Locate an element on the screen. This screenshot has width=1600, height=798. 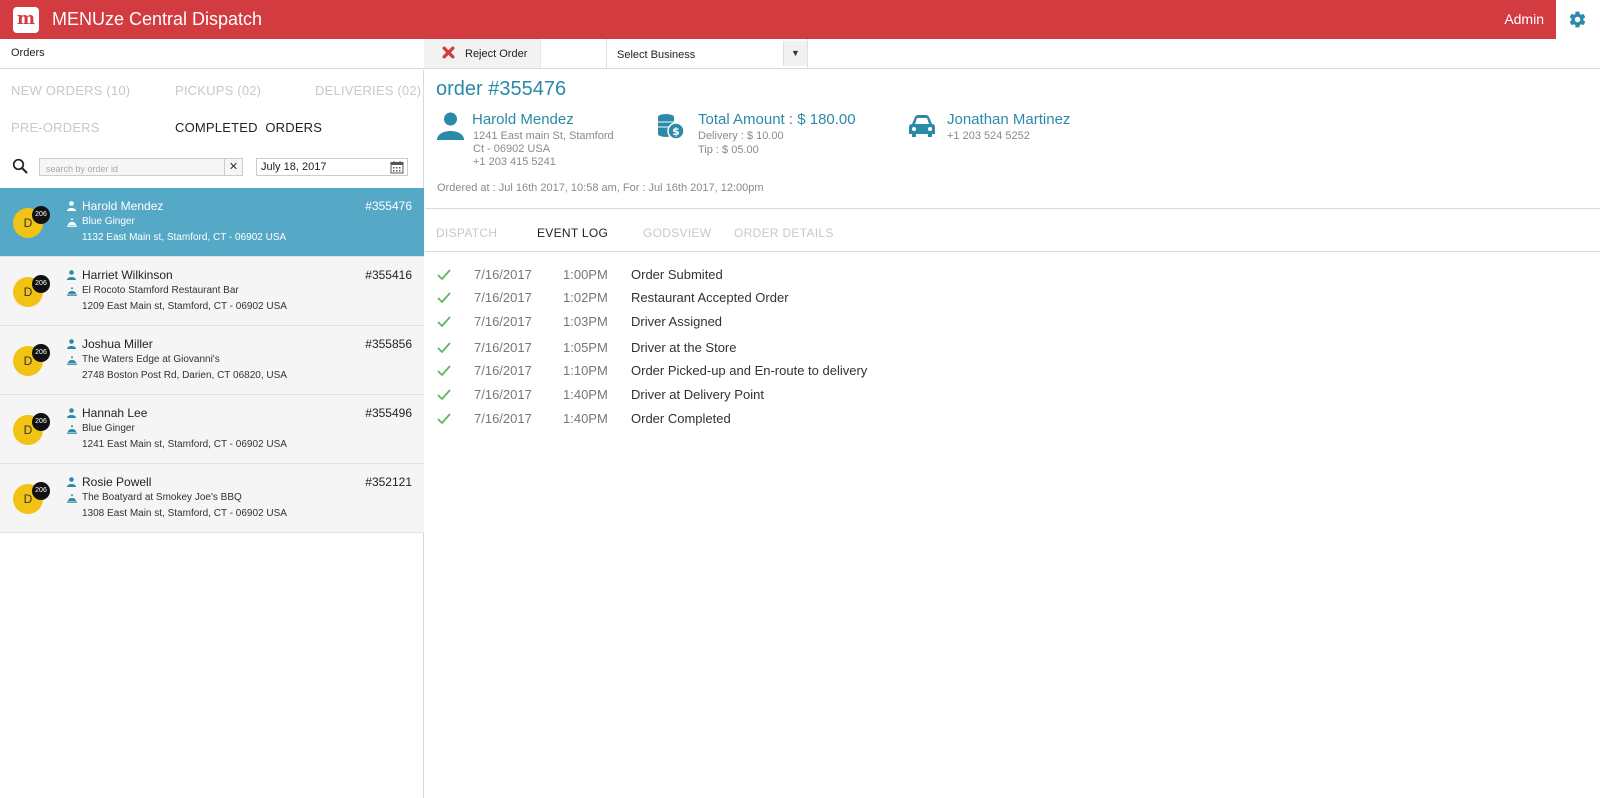
filter-deliveries: DELIVERIES (02) is located at coordinates (368, 90).